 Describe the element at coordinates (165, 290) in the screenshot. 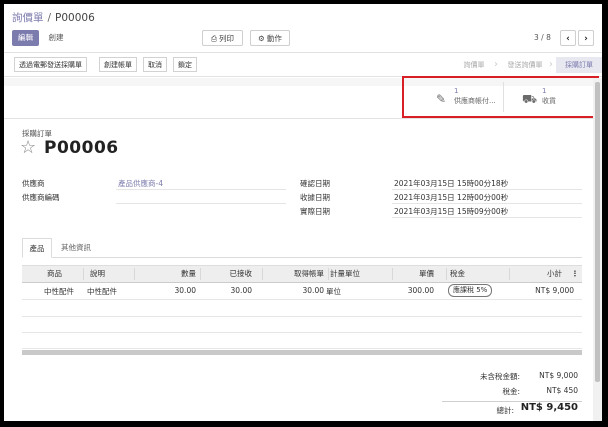

I see `line-quantity: 30.00` at that location.